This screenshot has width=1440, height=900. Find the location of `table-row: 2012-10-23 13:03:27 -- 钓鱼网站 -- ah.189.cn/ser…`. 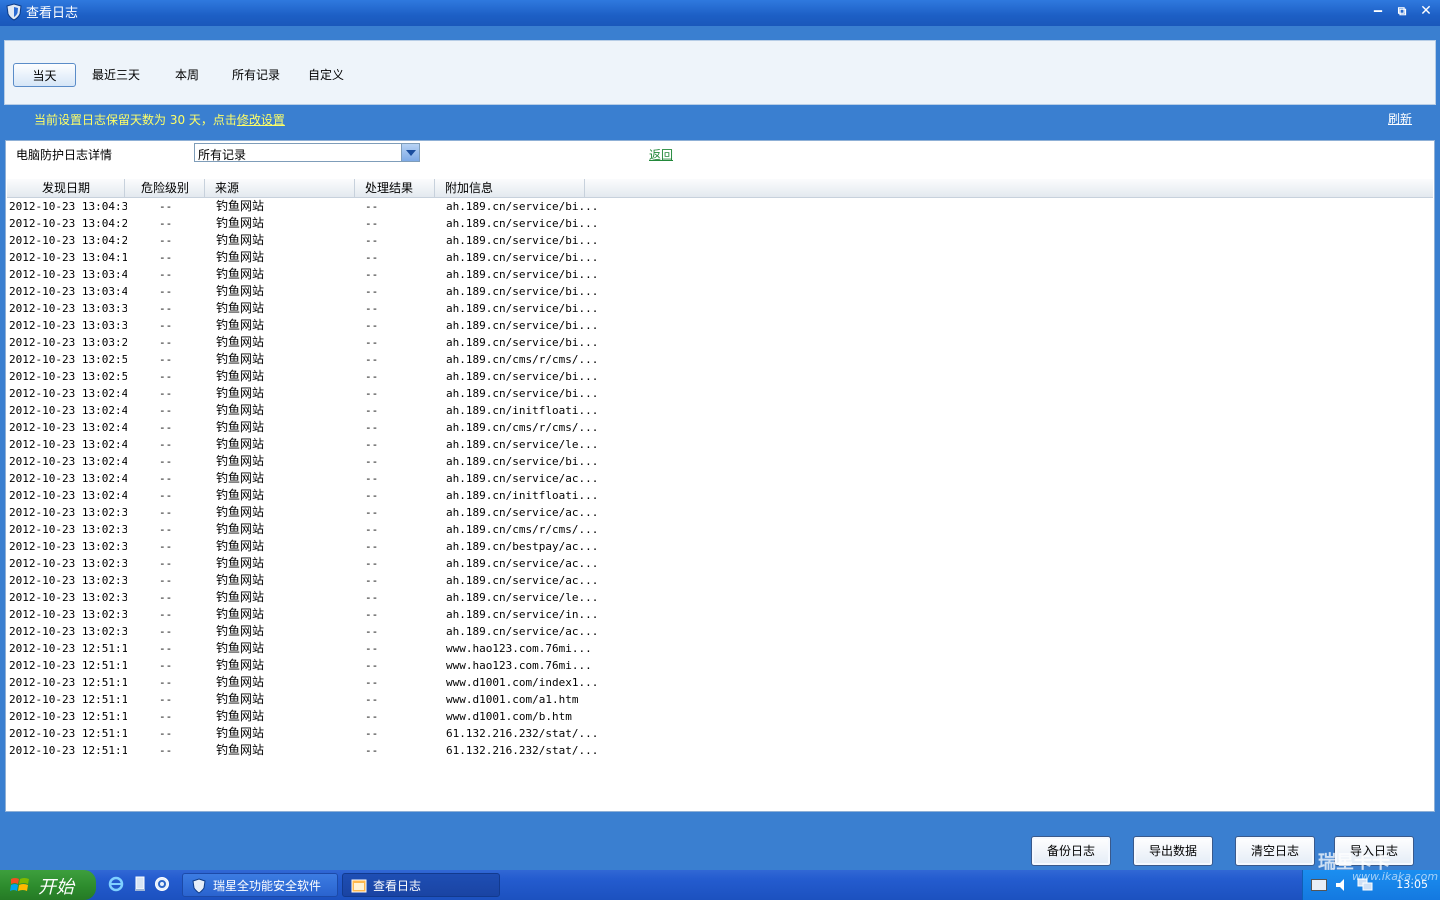

table-row: 2012-10-23 13:03:27 -- 钓鱼网站 -- ah.189.cn/ser… is located at coordinates (720, 342).